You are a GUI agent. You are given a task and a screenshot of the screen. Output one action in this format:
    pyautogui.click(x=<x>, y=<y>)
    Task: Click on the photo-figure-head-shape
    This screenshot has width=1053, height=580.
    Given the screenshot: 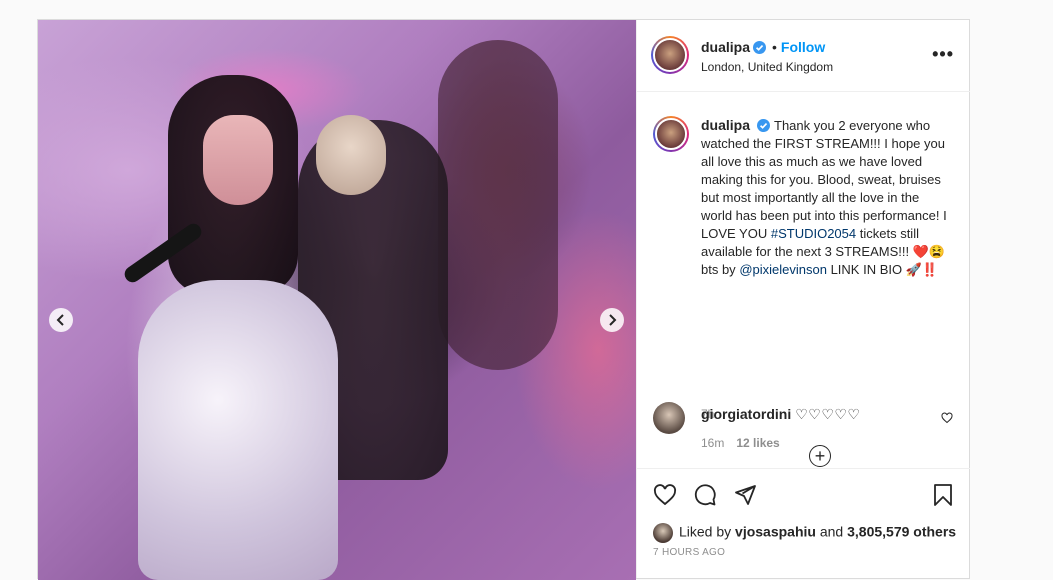 What is the action you would take?
    pyautogui.click(x=351, y=155)
    